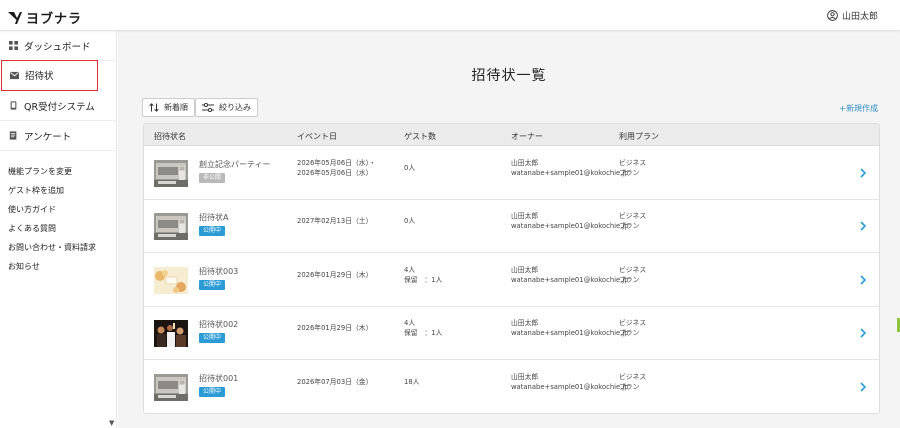 The width and height of the screenshot is (900, 428). What do you see at coordinates (450, 15) in the screenshot?
I see `top-bar: ヨブナラ 山田太郎` at bounding box center [450, 15].